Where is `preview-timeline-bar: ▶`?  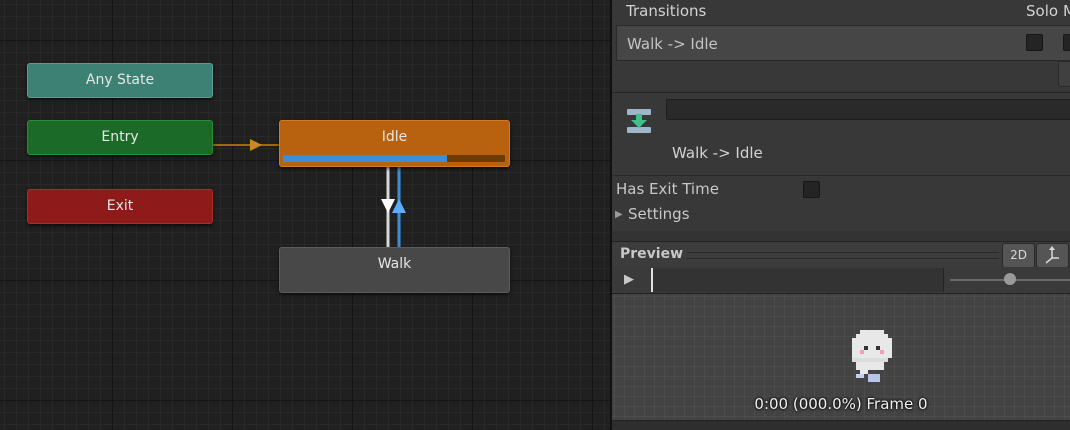
preview-timeline-bar: ▶ is located at coordinates (841, 280).